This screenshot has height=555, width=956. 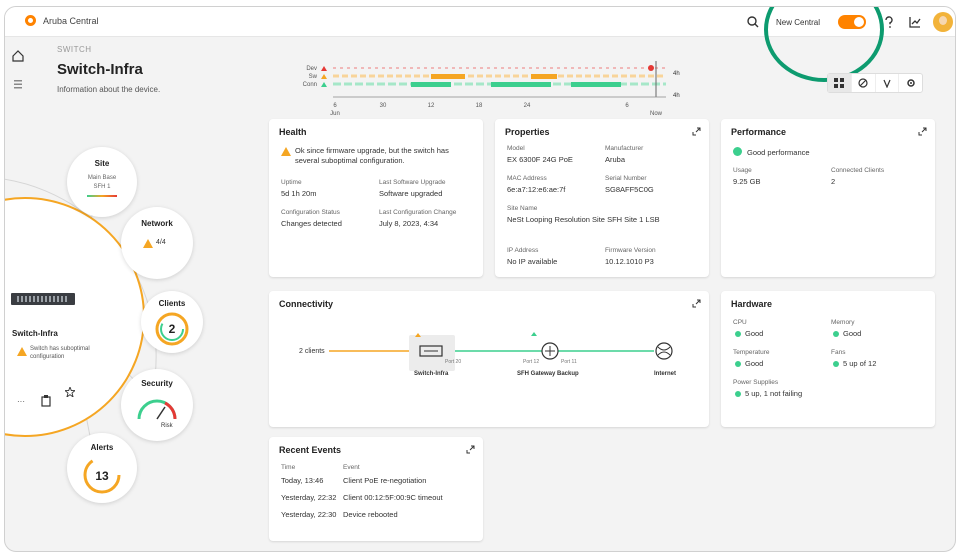 I want to click on device-name: Switch-Infra, so click(x=35, y=333).